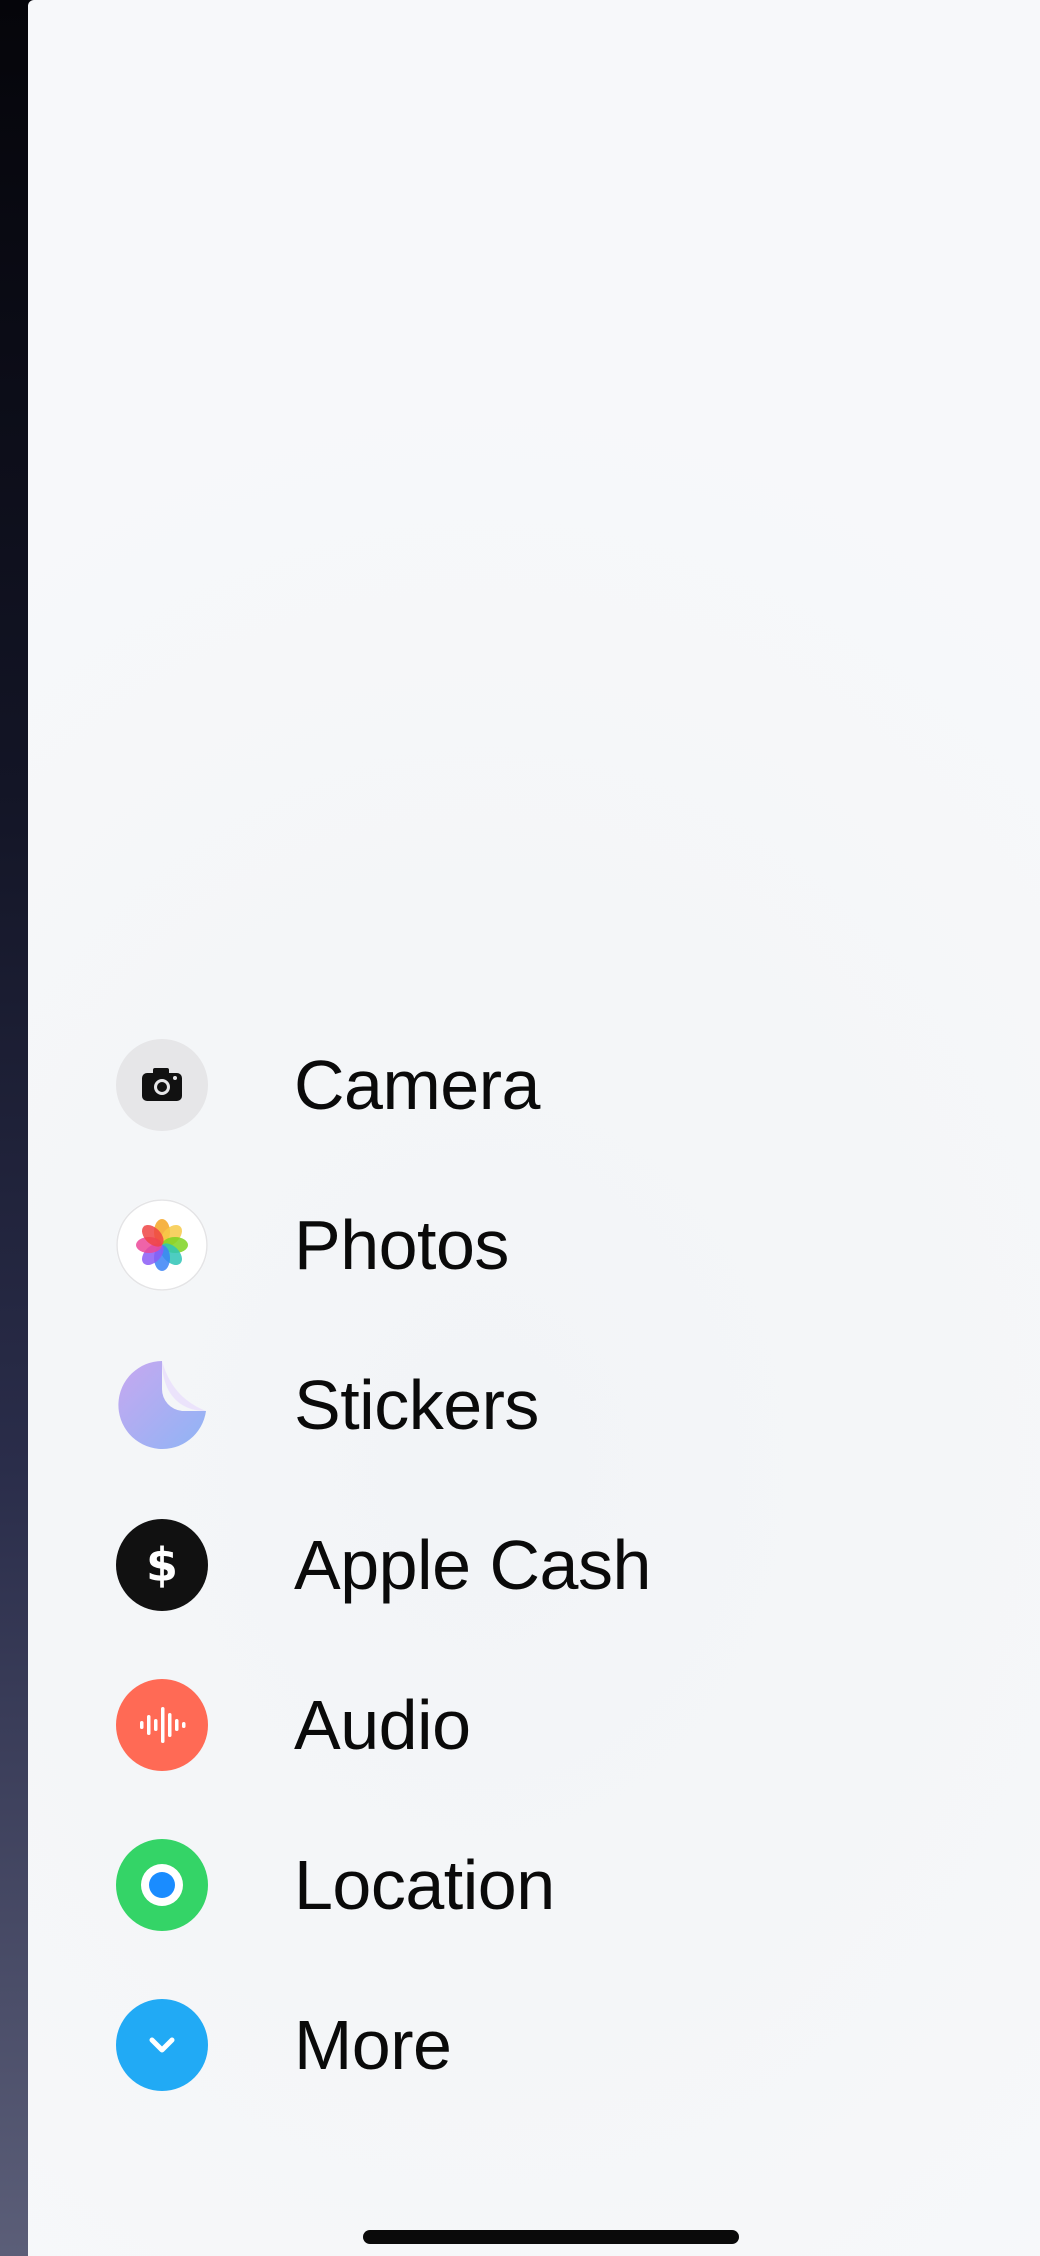 Image resolution: width=1040 pixels, height=2256 pixels. What do you see at coordinates (382, 1725) in the screenshot?
I see `menu-item-label: Audio` at bounding box center [382, 1725].